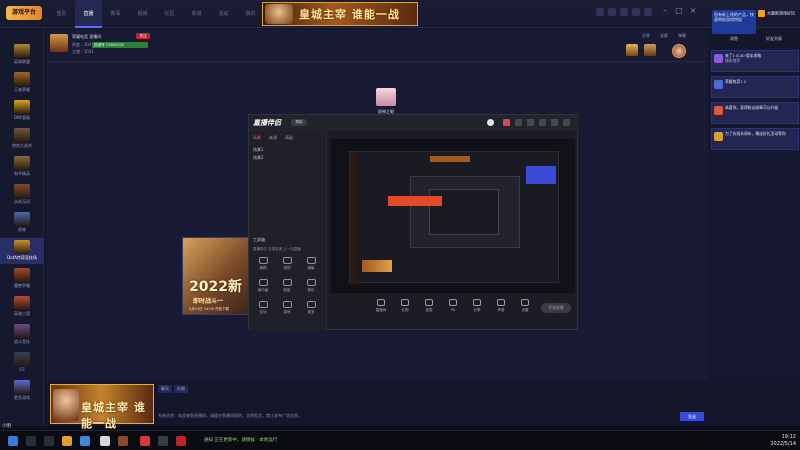 The image size is (800, 450). I want to click on toolbox-item: 更多, so click(311, 310).